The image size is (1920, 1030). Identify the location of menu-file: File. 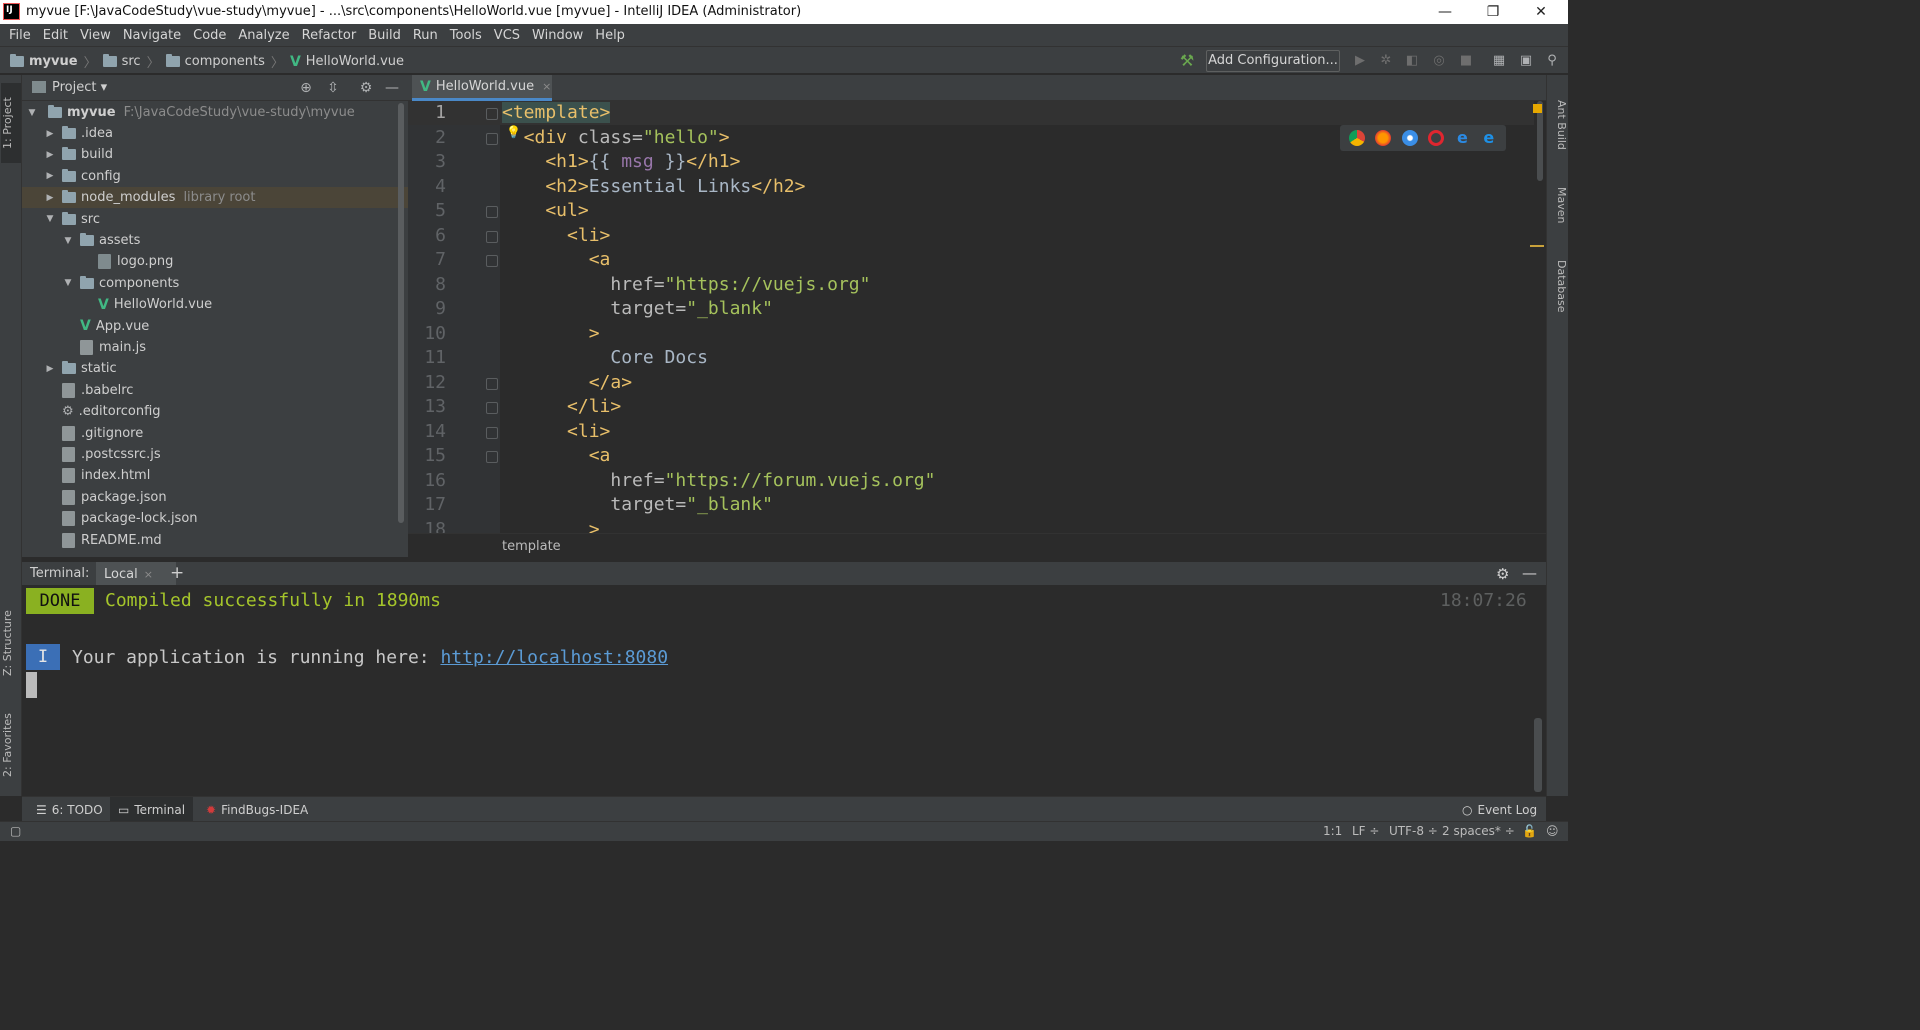
(20, 35).